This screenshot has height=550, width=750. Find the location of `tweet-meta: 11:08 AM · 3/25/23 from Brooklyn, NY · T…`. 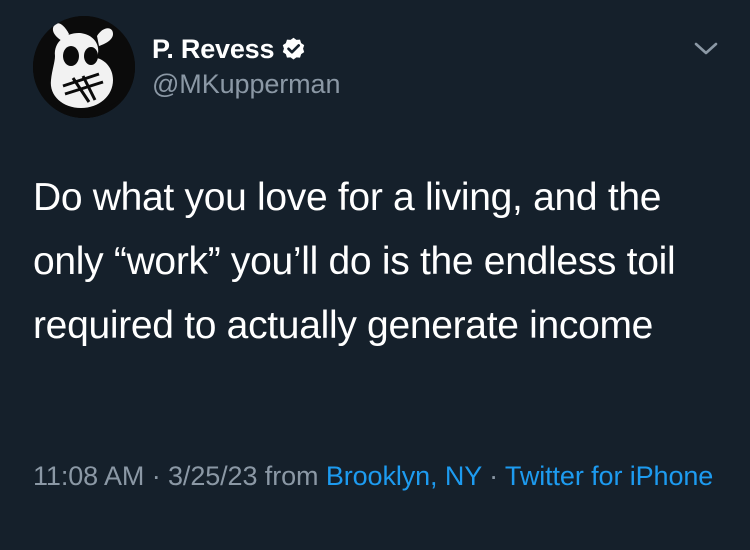

tweet-meta: 11:08 AM · 3/25/23 from Brooklyn, NY · T… is located at coordinates (378, 476).